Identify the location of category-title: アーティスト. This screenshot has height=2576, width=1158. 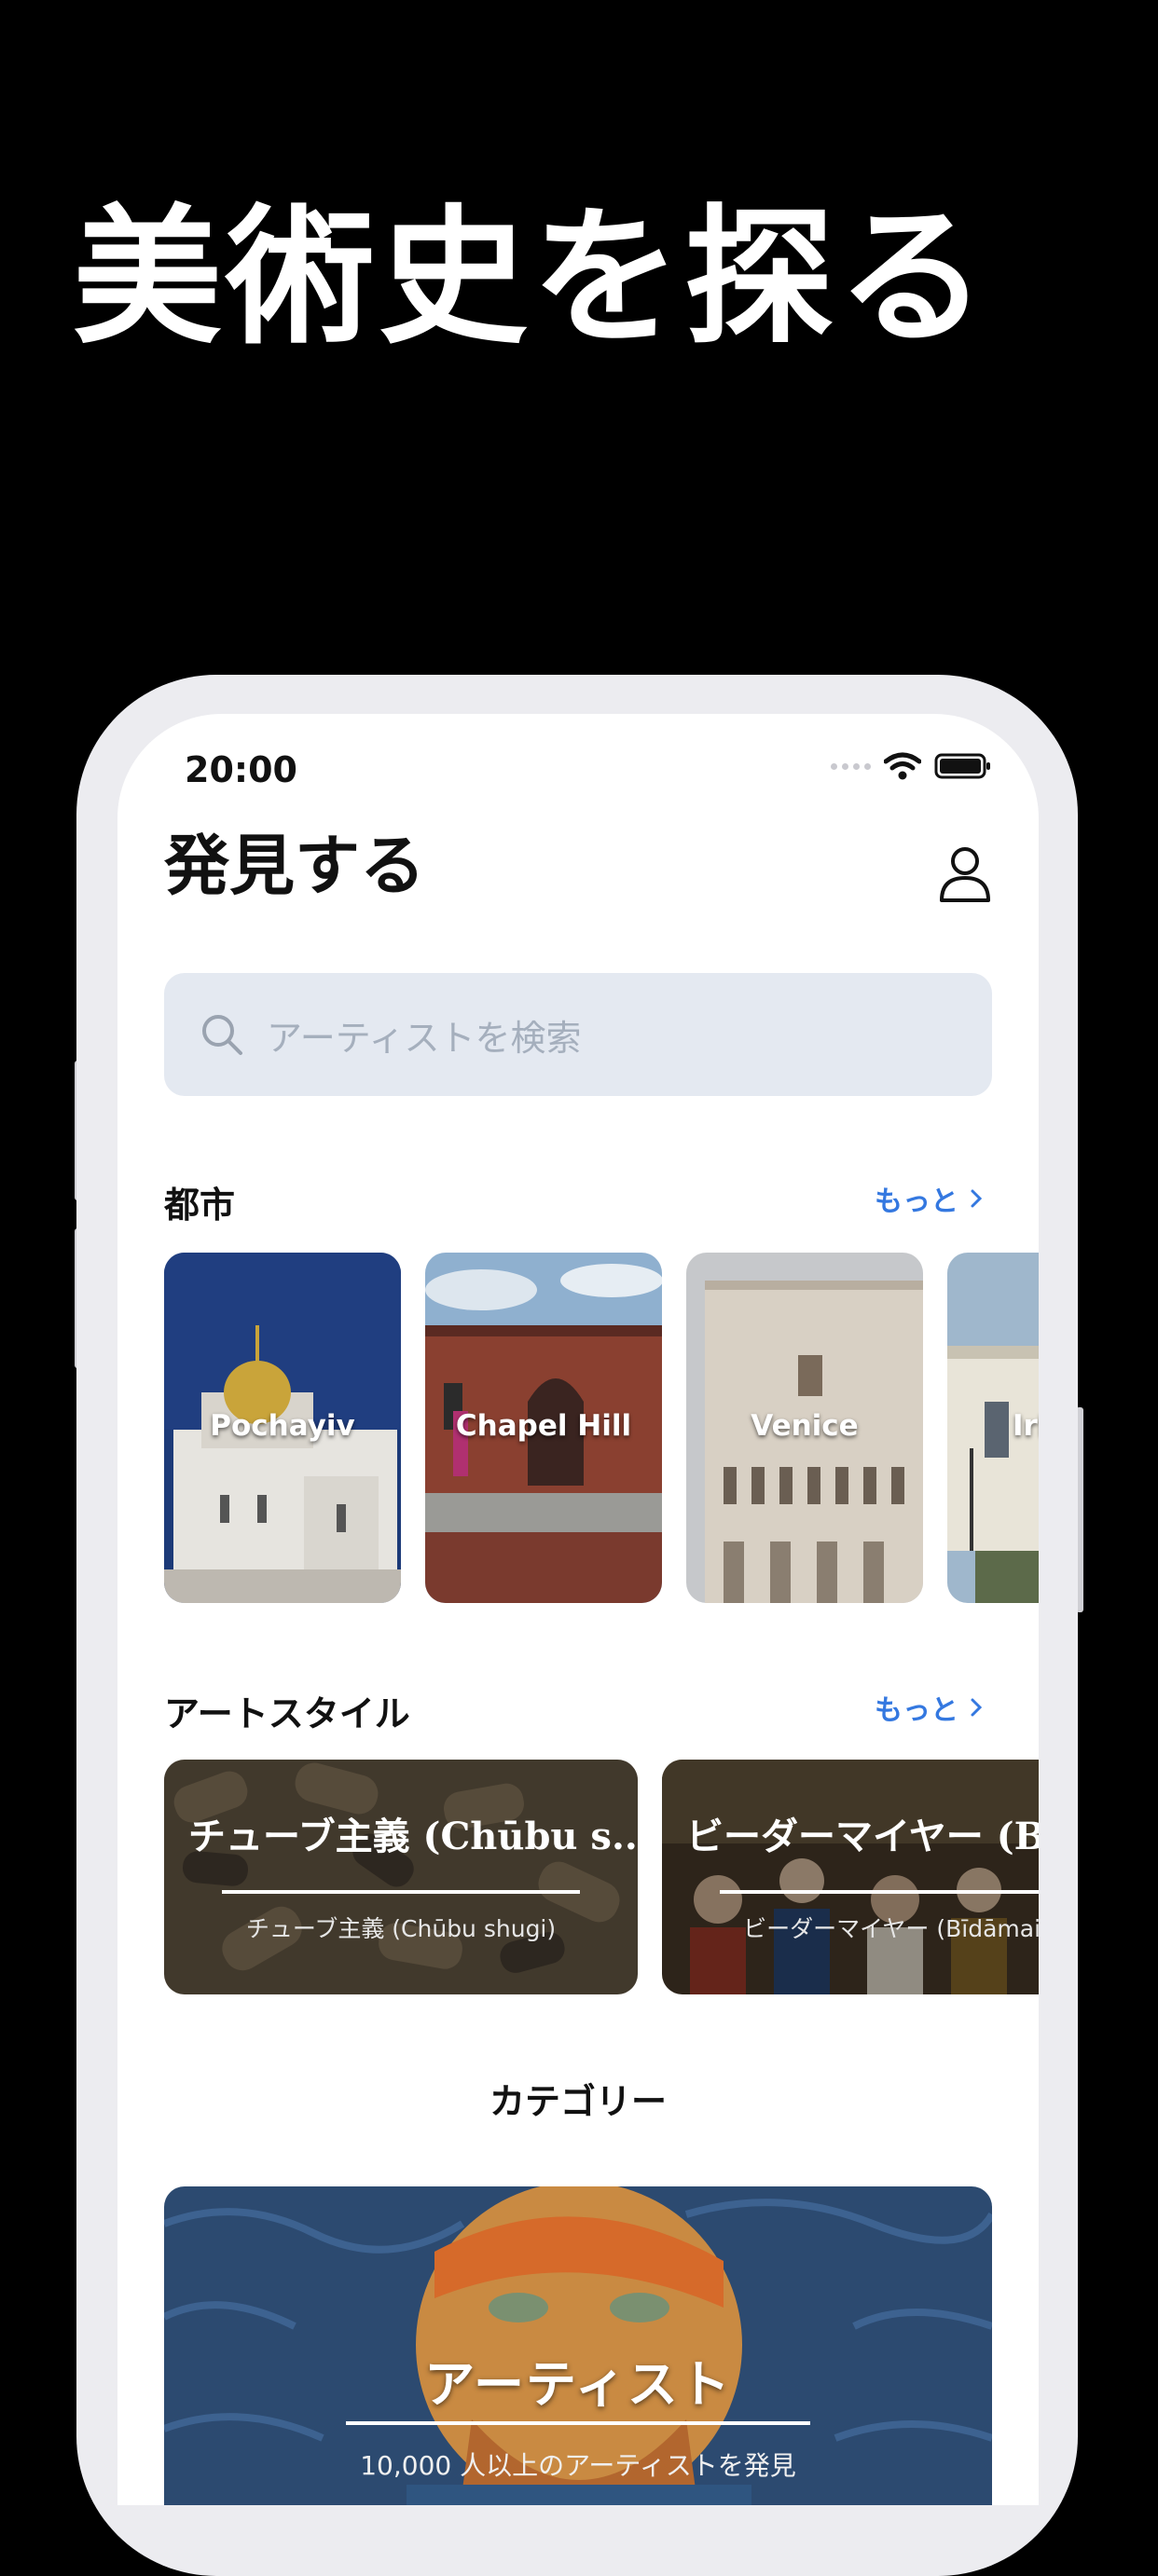
(578, 2384).